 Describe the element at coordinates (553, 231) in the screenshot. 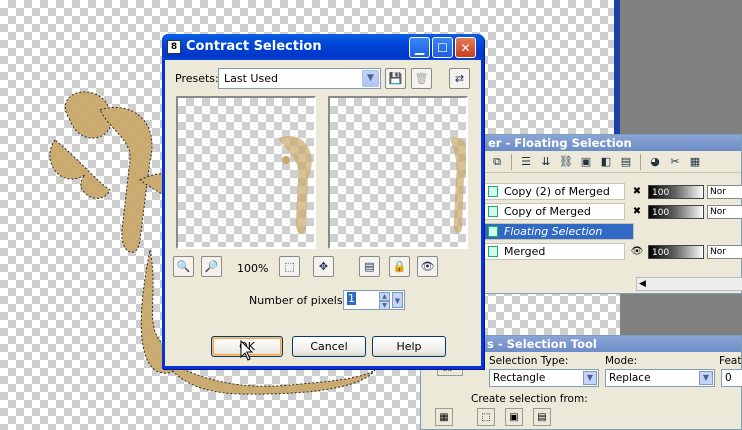

I see `layer-name: Floating Selection` at that location.